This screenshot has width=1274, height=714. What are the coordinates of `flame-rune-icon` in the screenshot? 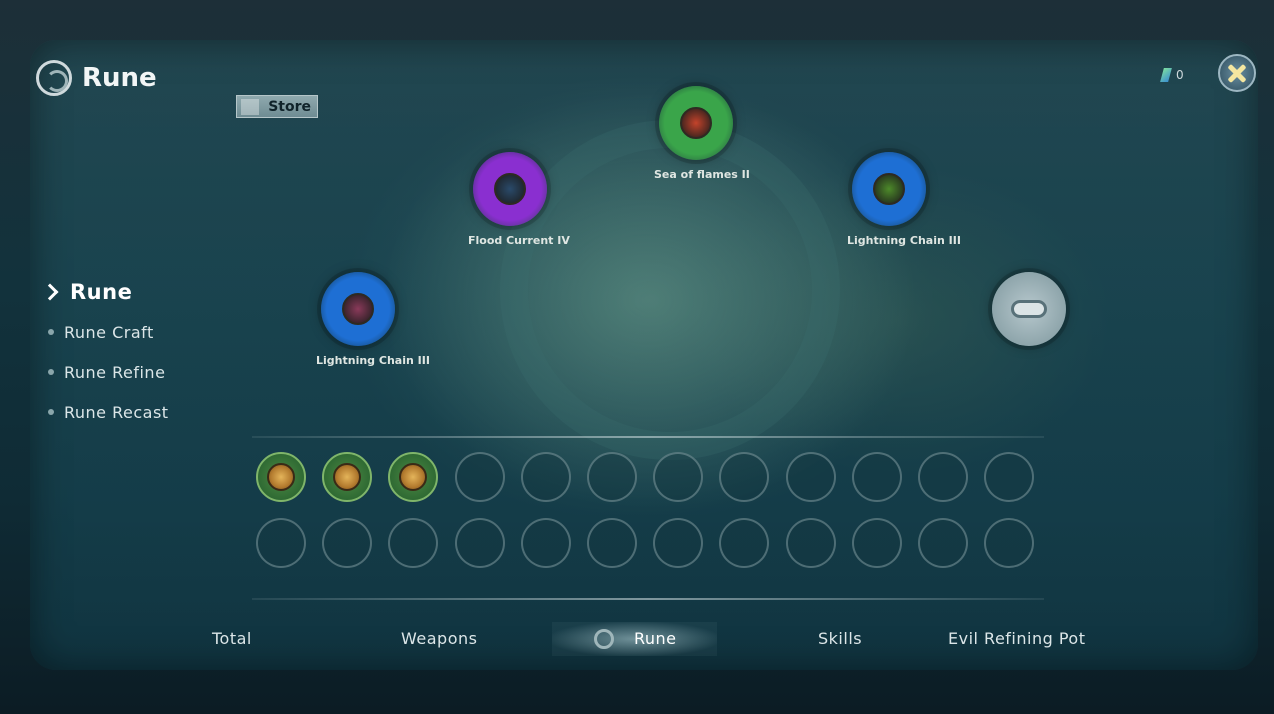 It's located at (696, 123).